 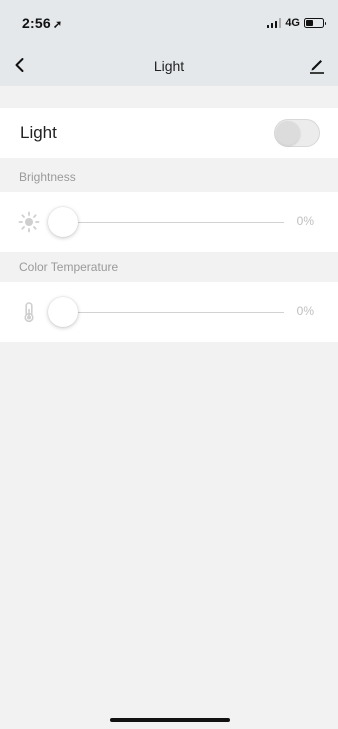 What do you see at coordinates (288, 133) in the screenshot?
I see `toggle-knob` at bounding box center [288, 133].